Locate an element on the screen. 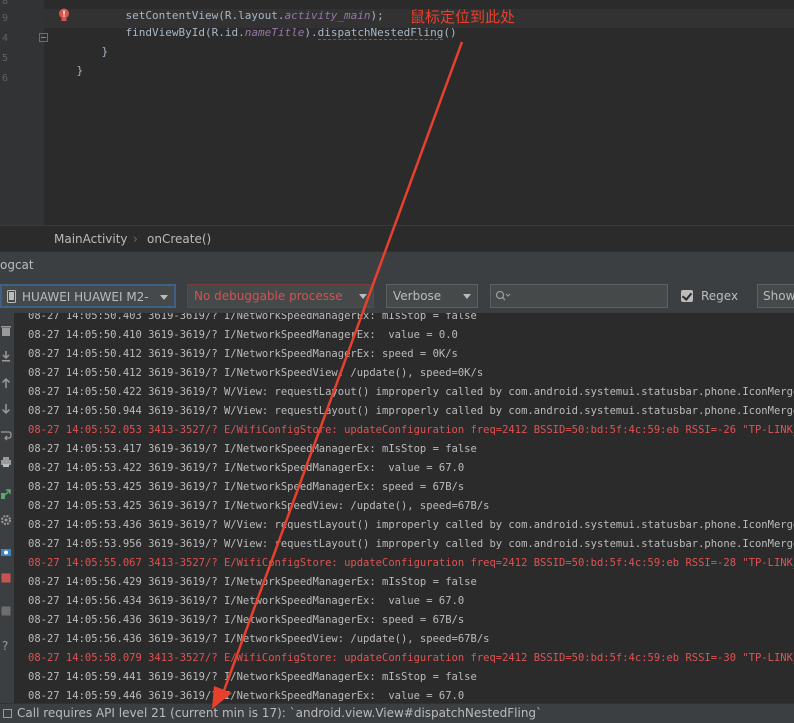 This screenshot has height=723, width=794. code-text: () is located at coordinates (450, 32).